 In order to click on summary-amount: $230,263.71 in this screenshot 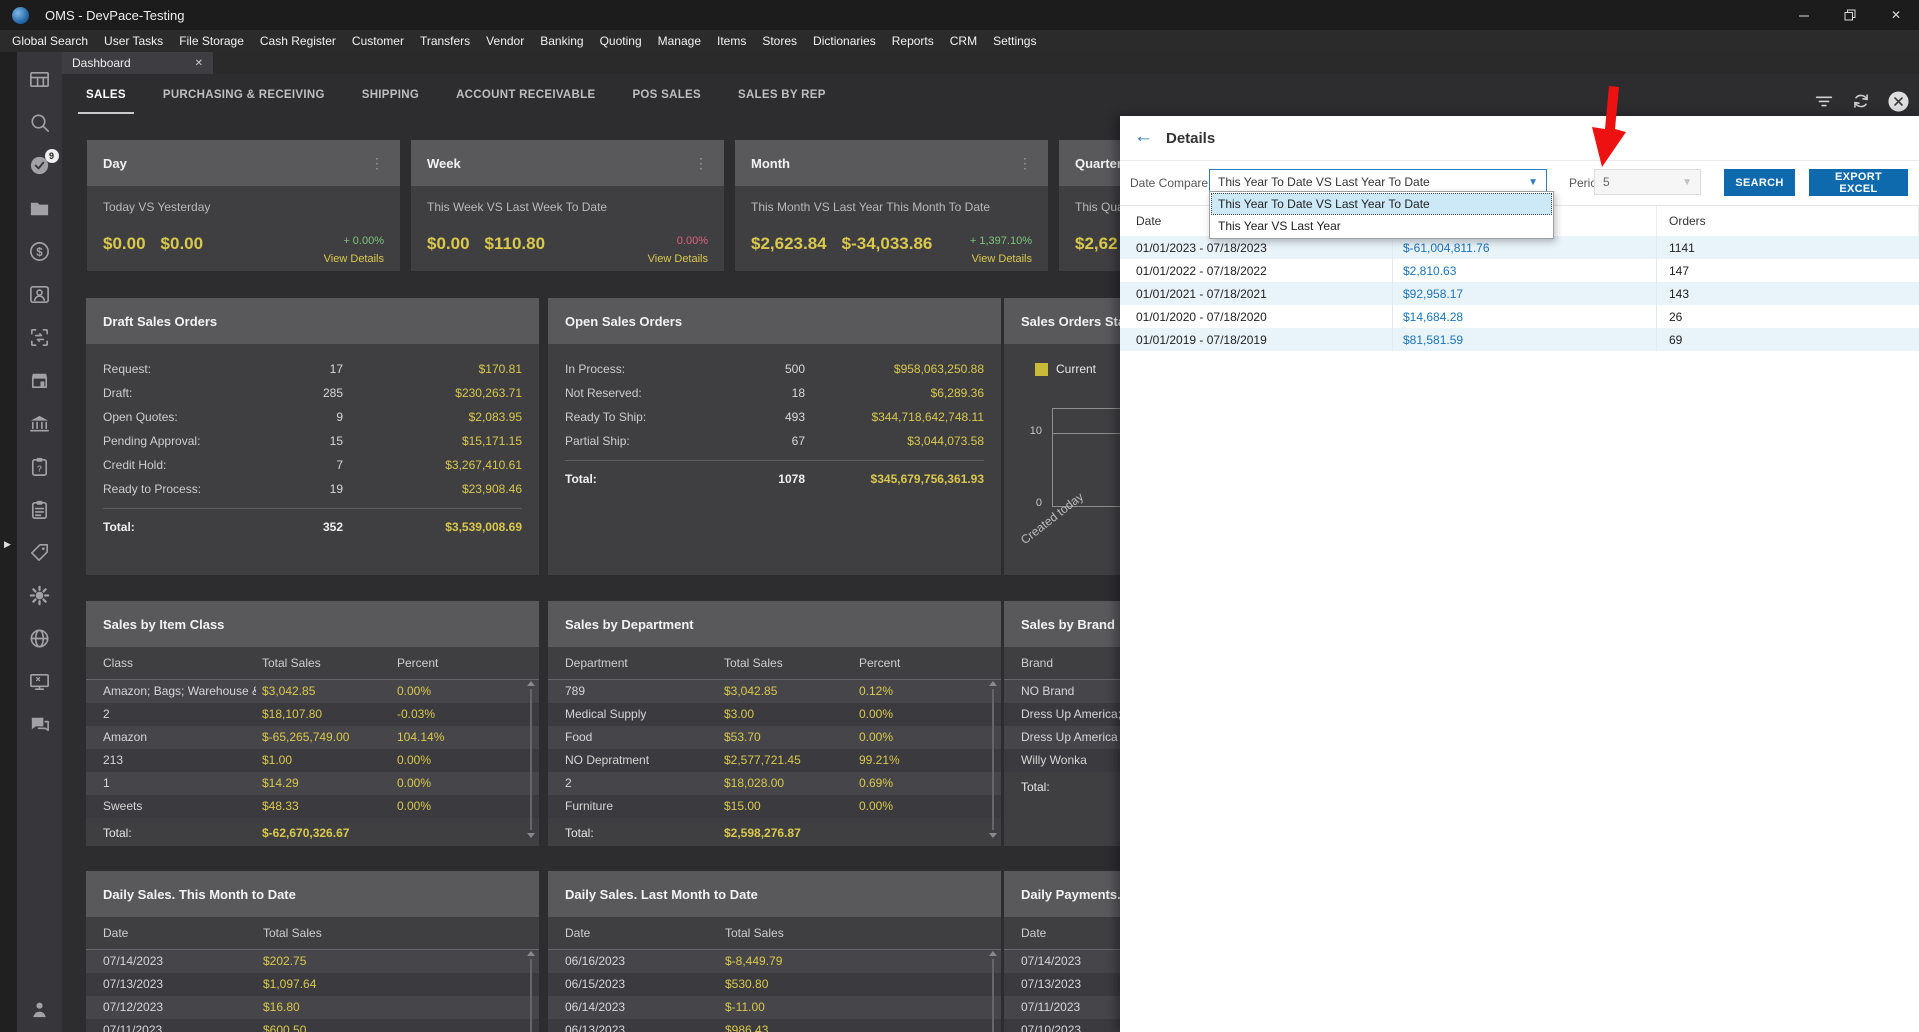, I will do `click(488, 393)`.